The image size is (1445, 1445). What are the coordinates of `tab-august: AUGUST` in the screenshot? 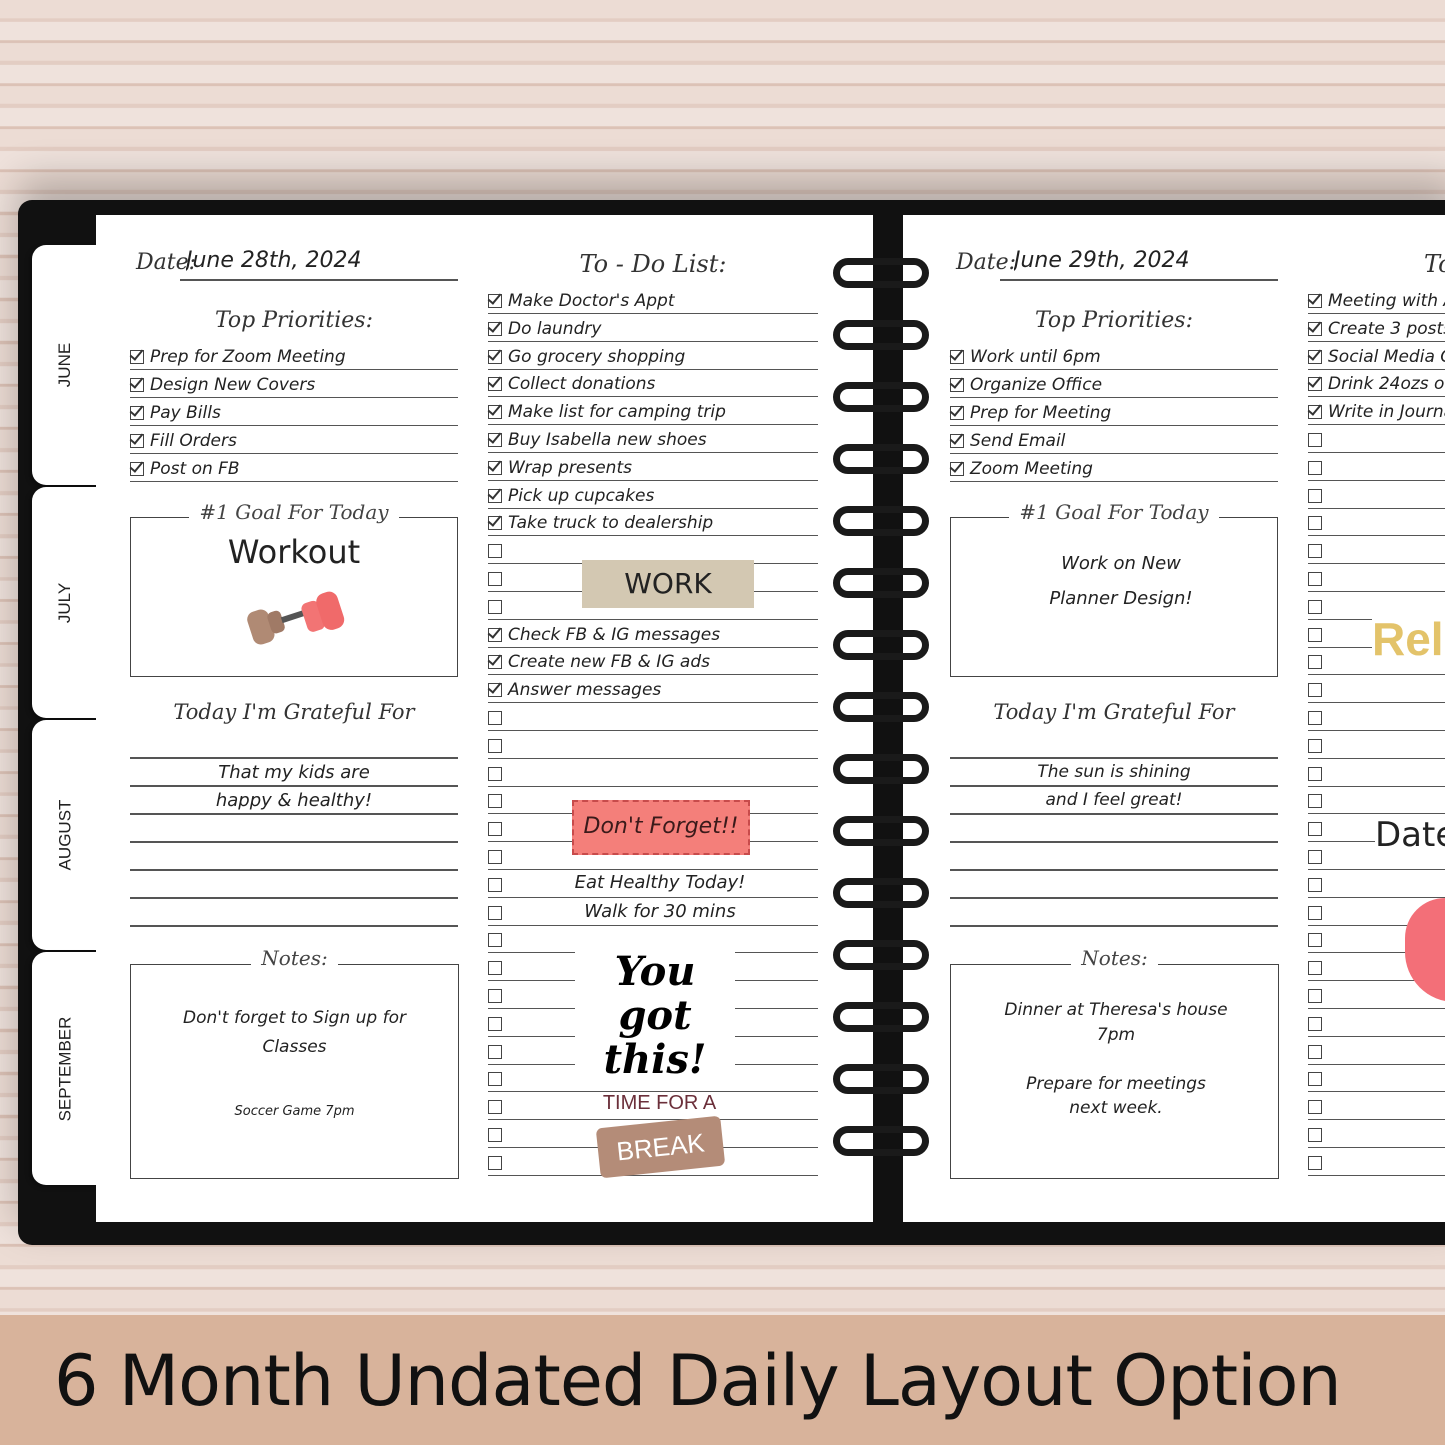 It's located at (65, 835).